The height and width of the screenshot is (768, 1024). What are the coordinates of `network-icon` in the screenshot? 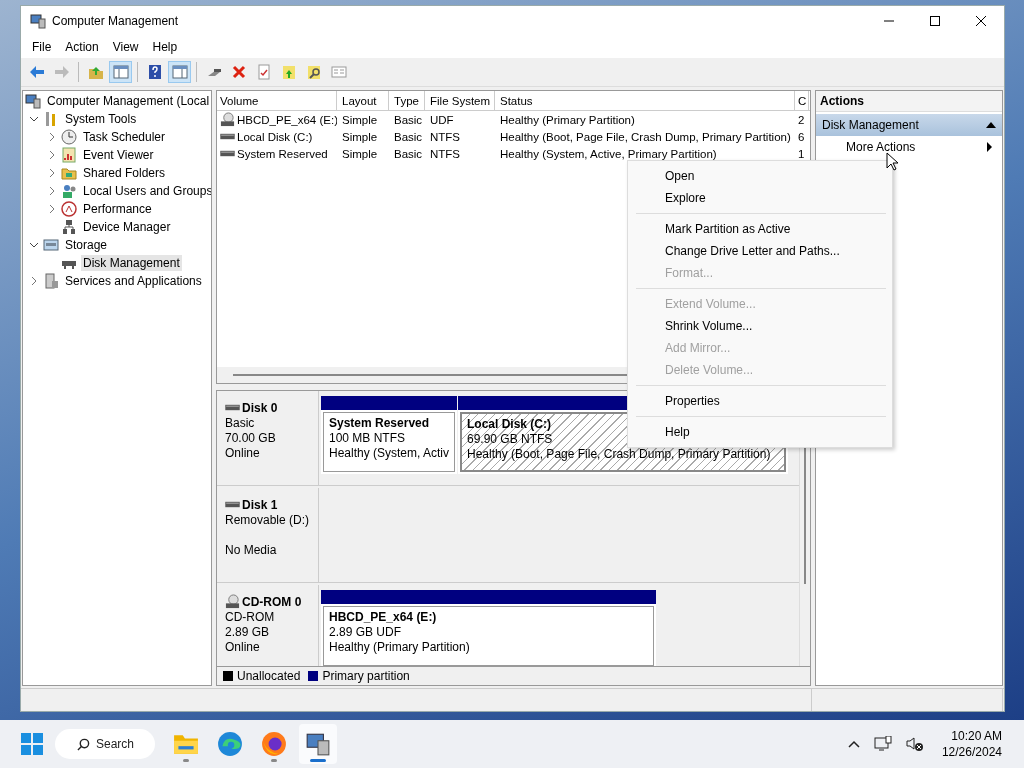 It's located at (882, 744).